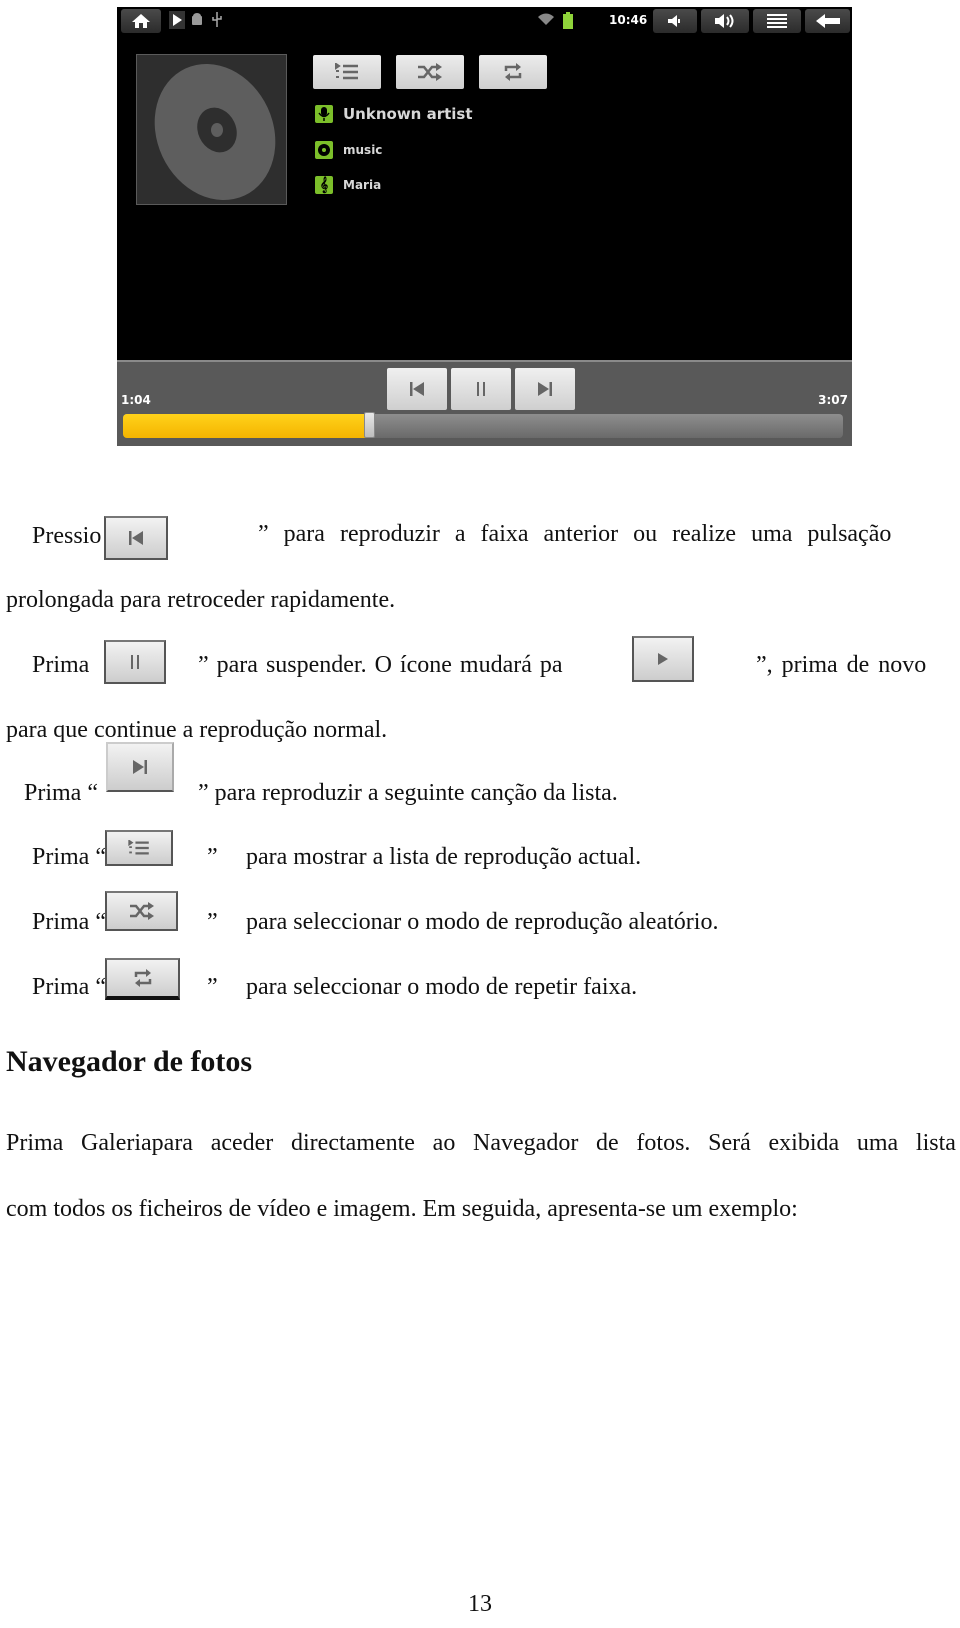 The width and height of the screenshot is (960, 1628). I want to click on disc-icon, so click(215, 132).